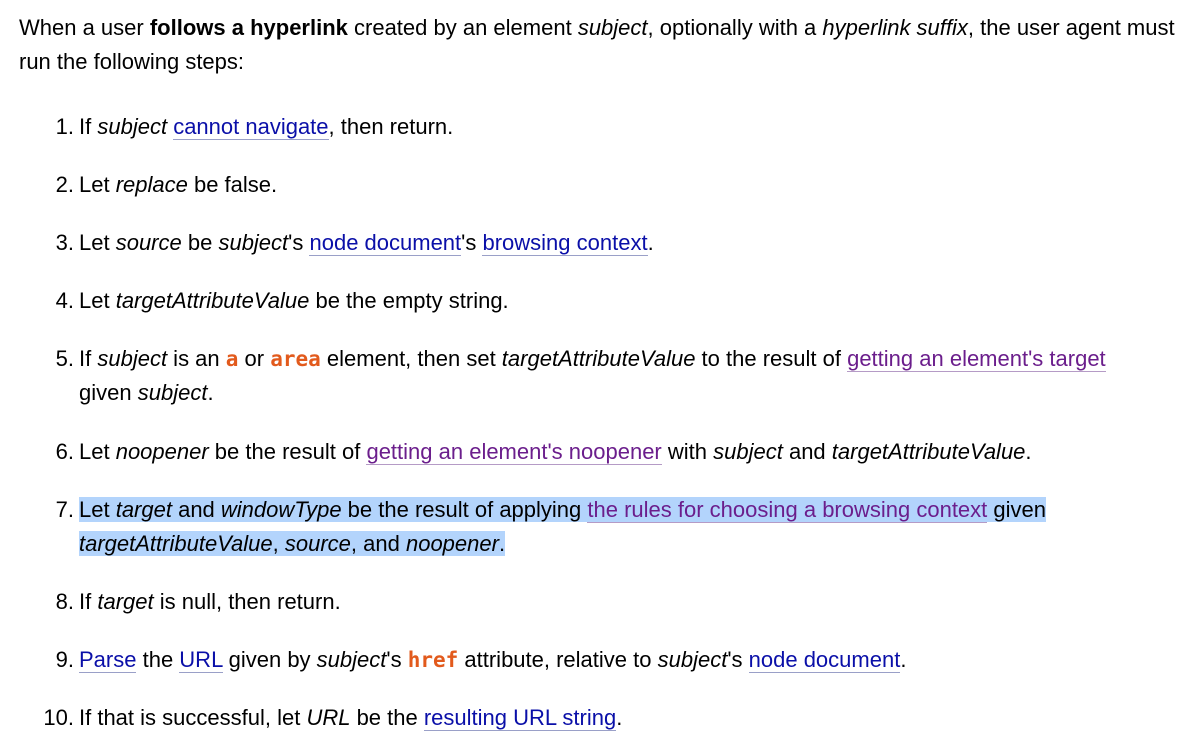 Image resolution: width=1192 pixels, height=751 pixels. Describe the element at coordinates (64, 358) in the screenshot. I see `step-number: 5.` at that location.